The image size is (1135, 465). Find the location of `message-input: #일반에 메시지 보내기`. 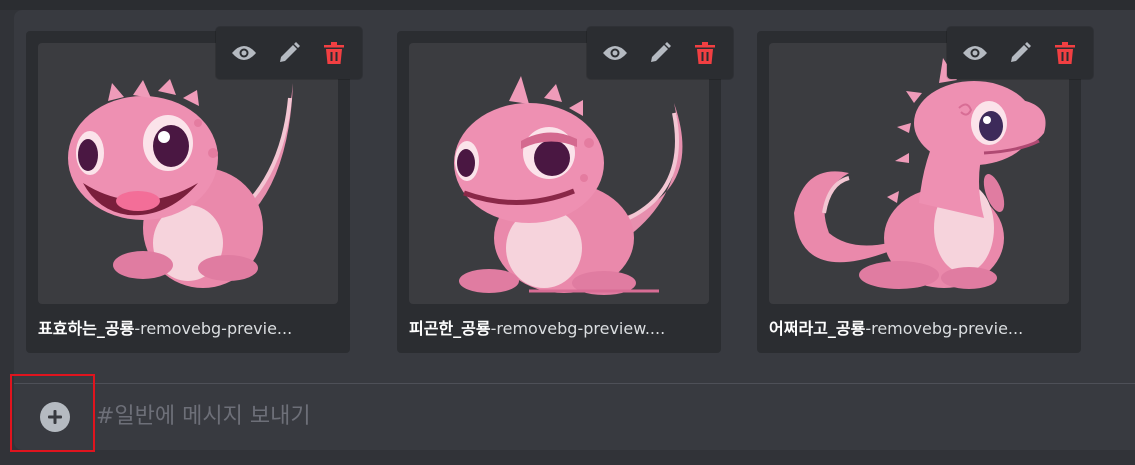

message-input: #일반에 메시지 보내기 is located at coordinates (596, 417).